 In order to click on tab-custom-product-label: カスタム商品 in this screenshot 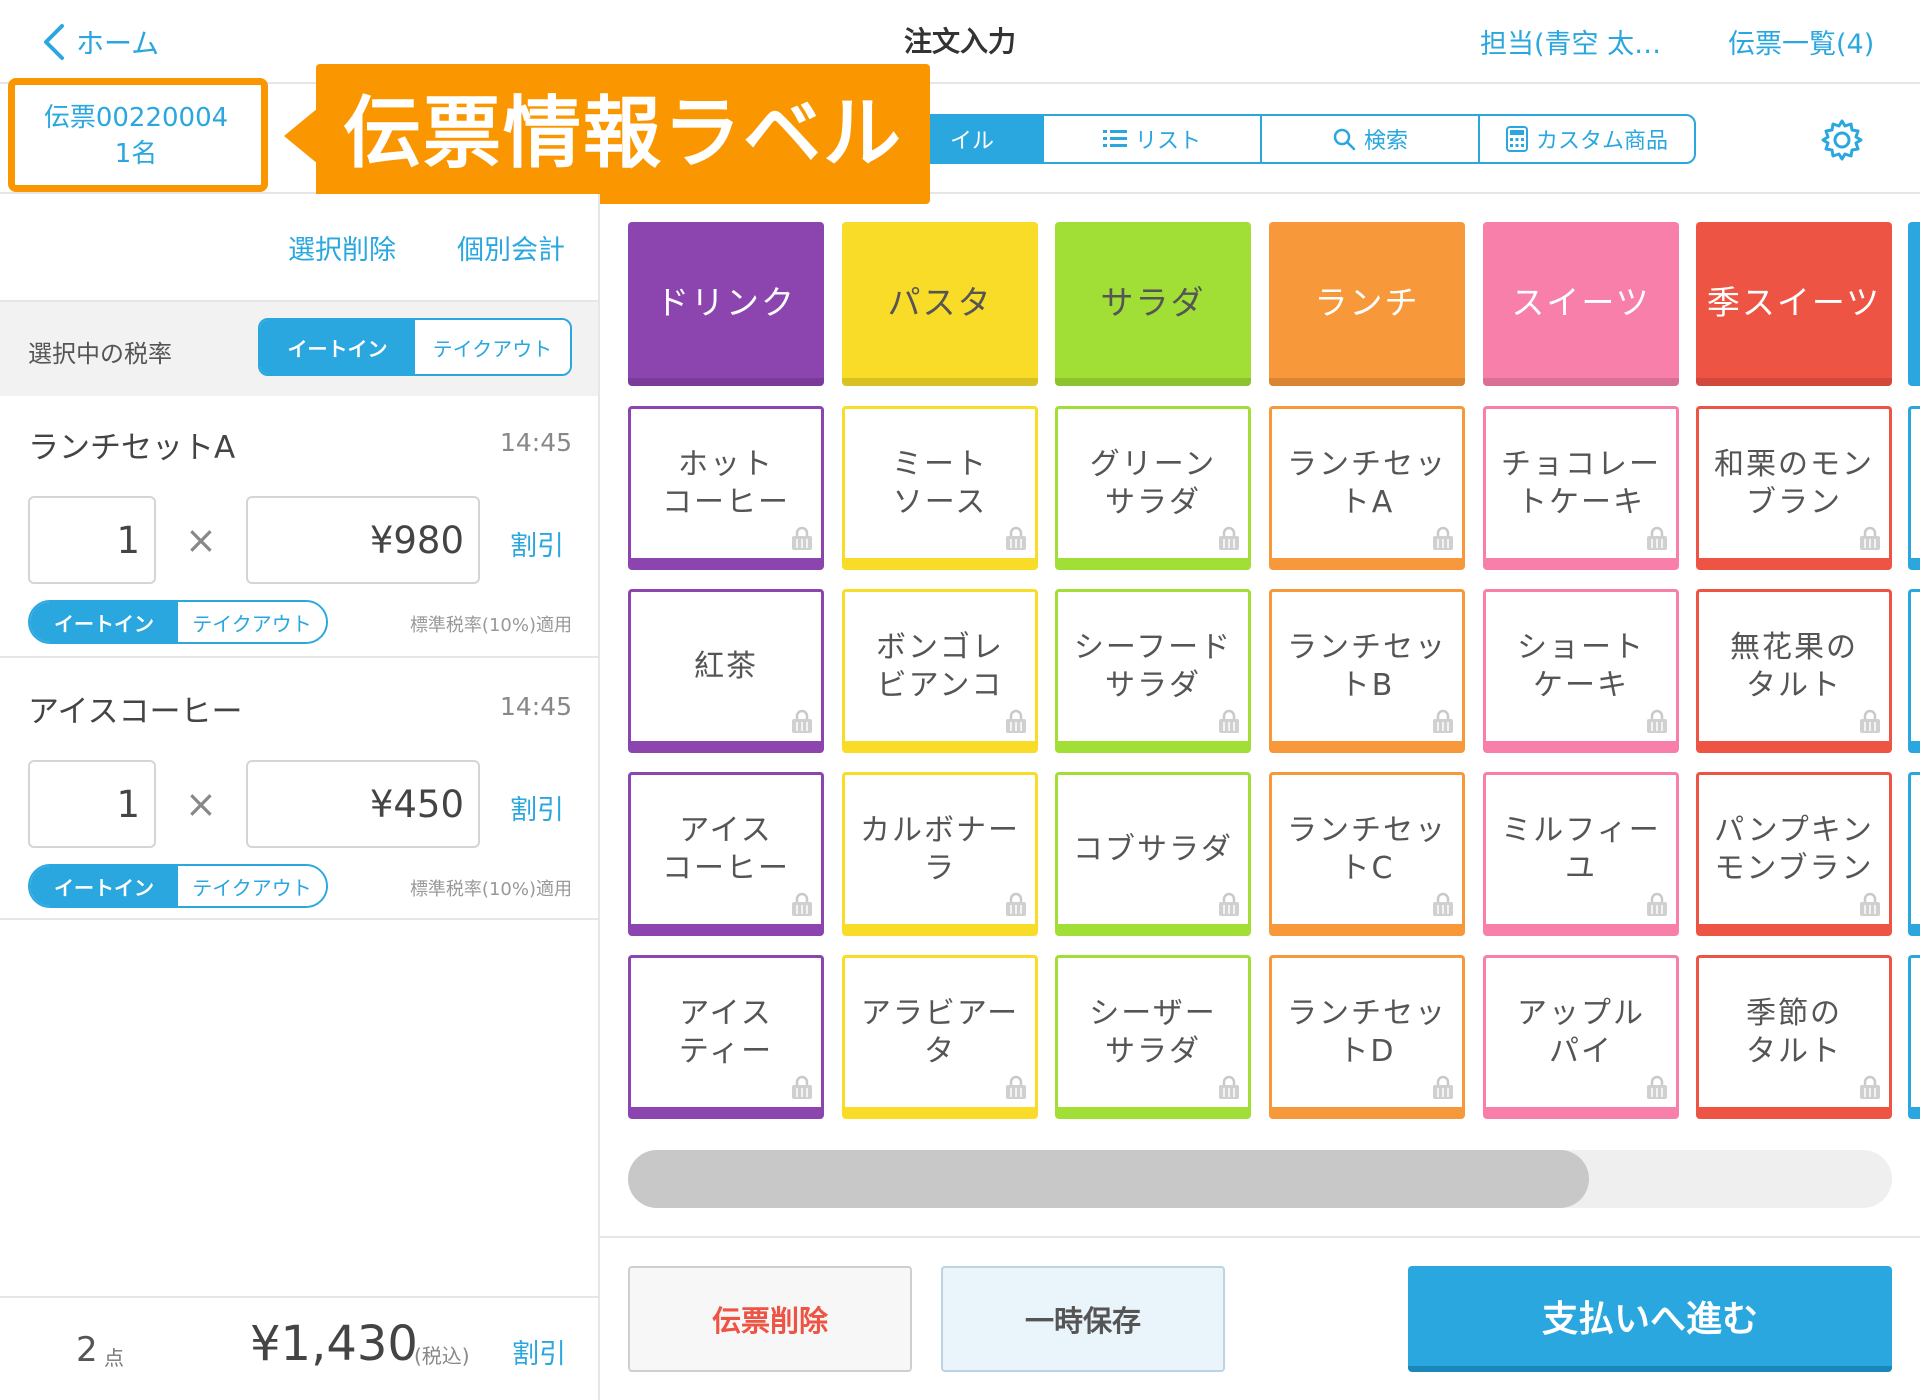, I will do `click(1601, 141)`.